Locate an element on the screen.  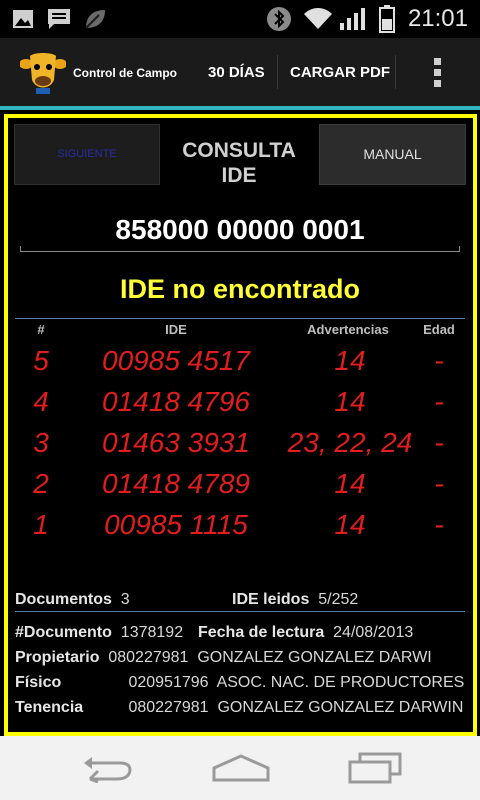
row-ide: 01418 4796 is located at coordinates (176, 401).